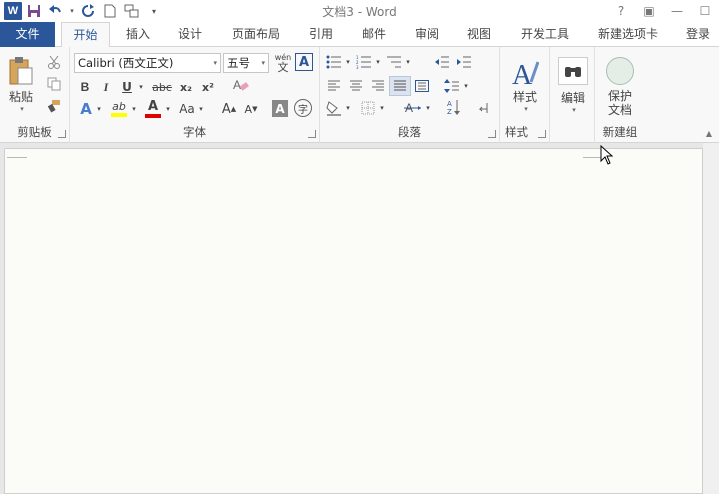 The image size is (719, 494). What do you see at coordinates (698, 34) in the screenshot?
I see `sign-in-link: 登录` at bounding box center [698, 34].